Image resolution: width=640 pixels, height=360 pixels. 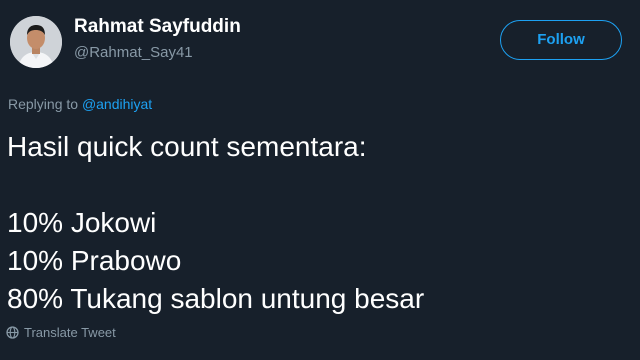 What do you see at coordinates (117, 104) in the screenshot?
I see `reply-mention-link: @andihiyat` at bounding box center [117, 104].